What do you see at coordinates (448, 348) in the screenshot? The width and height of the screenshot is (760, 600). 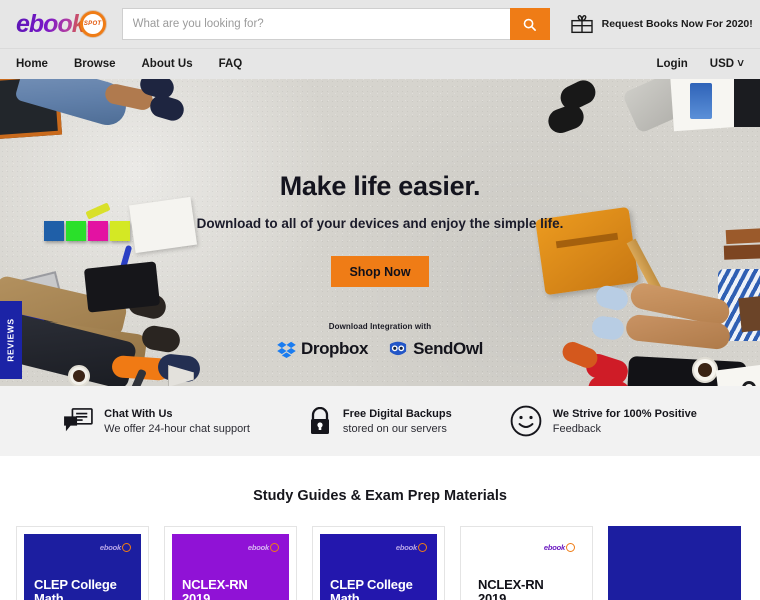 I see `sendowl-label: SendOwl` at bounding box center [448, 348].